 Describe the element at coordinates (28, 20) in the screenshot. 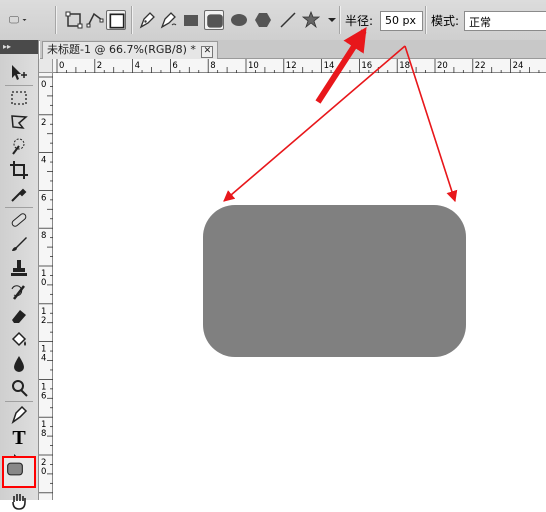

I see `tool-preset-picker` at that location.